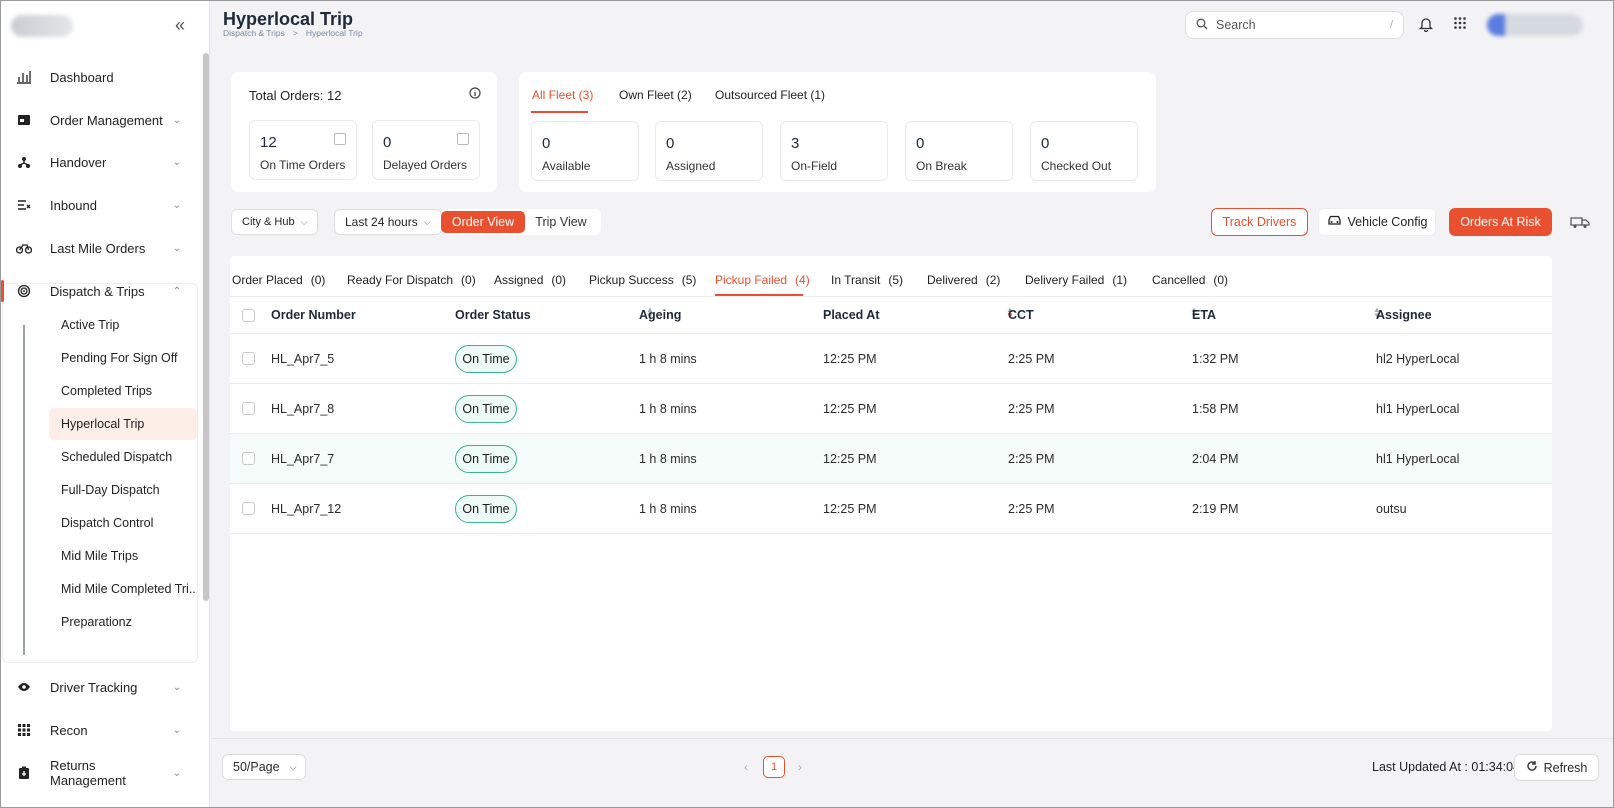 The image size is (1614, 808). What do you see at coordinates (561, 222) in the screenshot?
I see `trip-view-button: Trip View` at bounding box center [561, 222].